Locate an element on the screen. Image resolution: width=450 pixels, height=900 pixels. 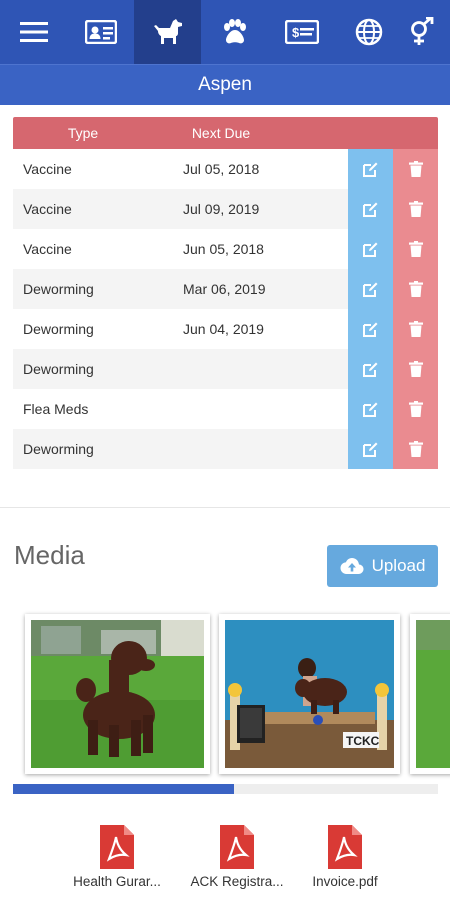
photo-card: TCKC is located at coordinates (309, 694).